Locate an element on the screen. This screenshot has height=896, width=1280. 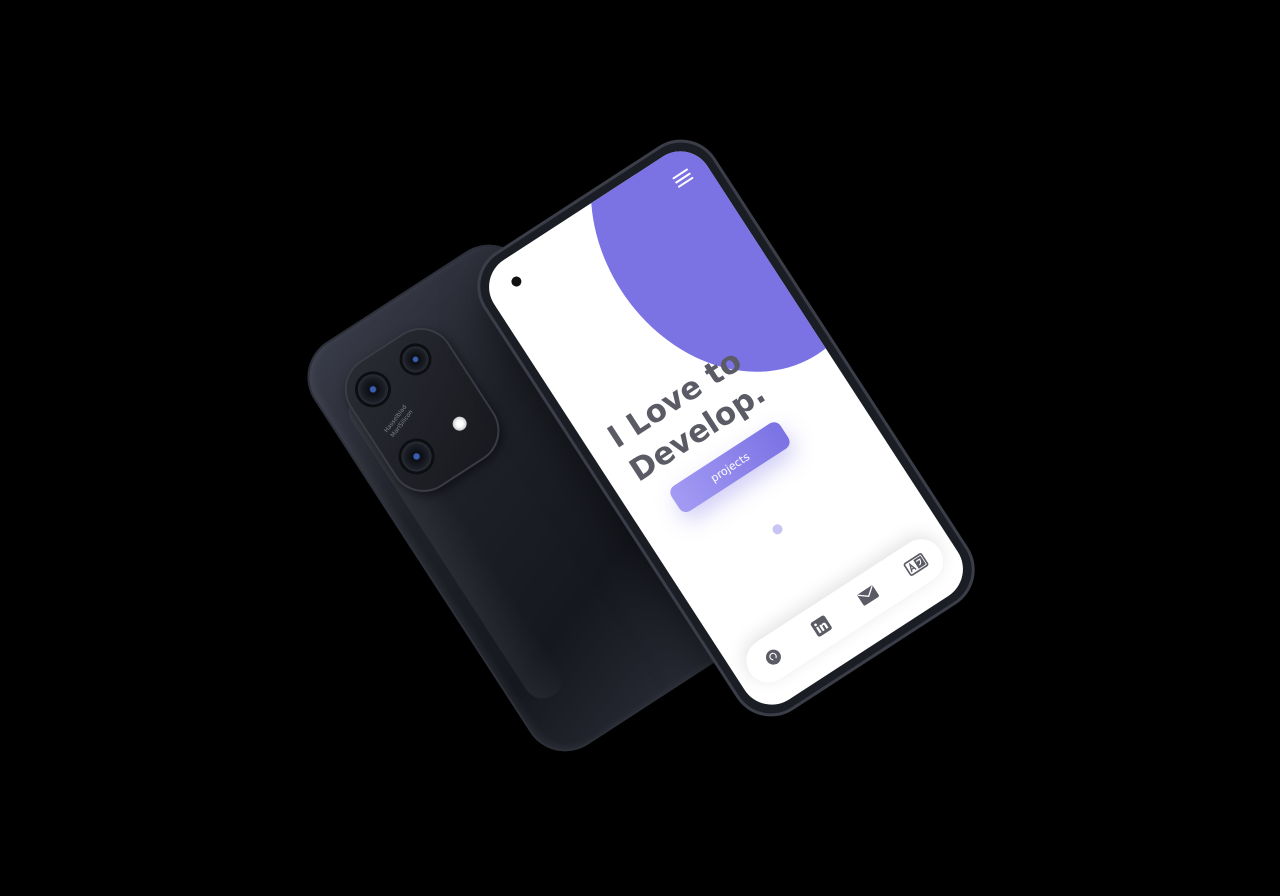
bottom-nav is located at coordinates (844, 610).